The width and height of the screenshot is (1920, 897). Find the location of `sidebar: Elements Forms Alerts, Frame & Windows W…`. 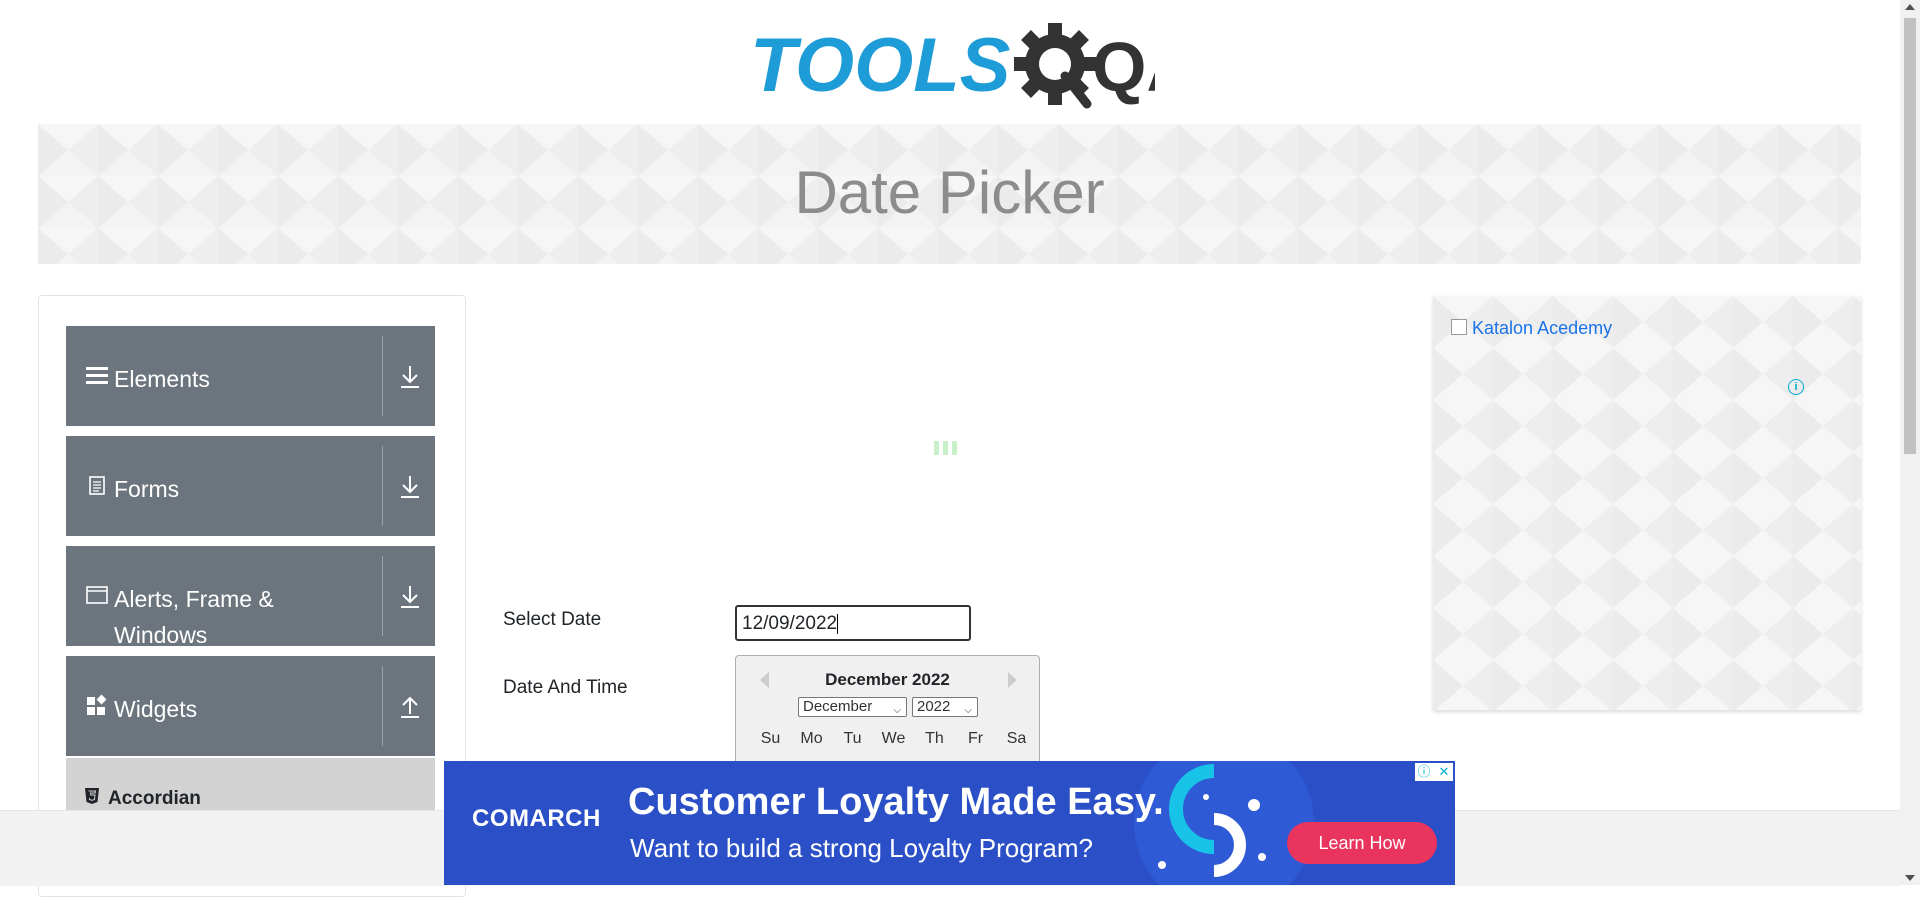

sidebar: Elements Forms Alerts, Frame & Windows W… is located at coordinates (252, 596).